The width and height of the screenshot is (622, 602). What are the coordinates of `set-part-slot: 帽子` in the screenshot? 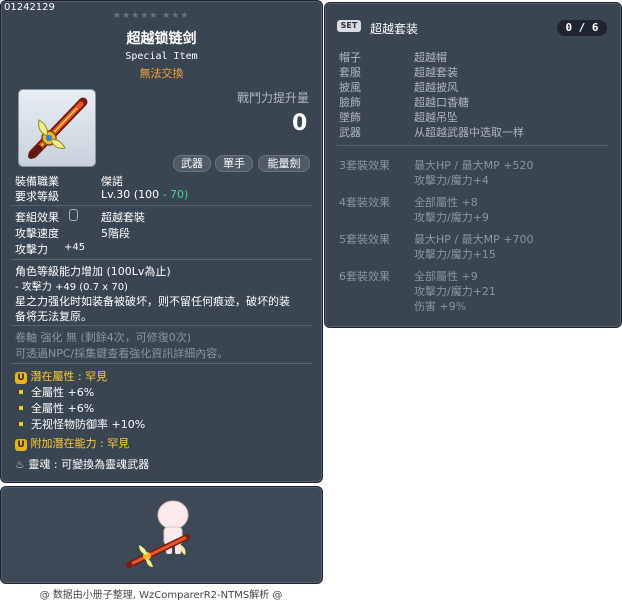 It's located at (350, 57).